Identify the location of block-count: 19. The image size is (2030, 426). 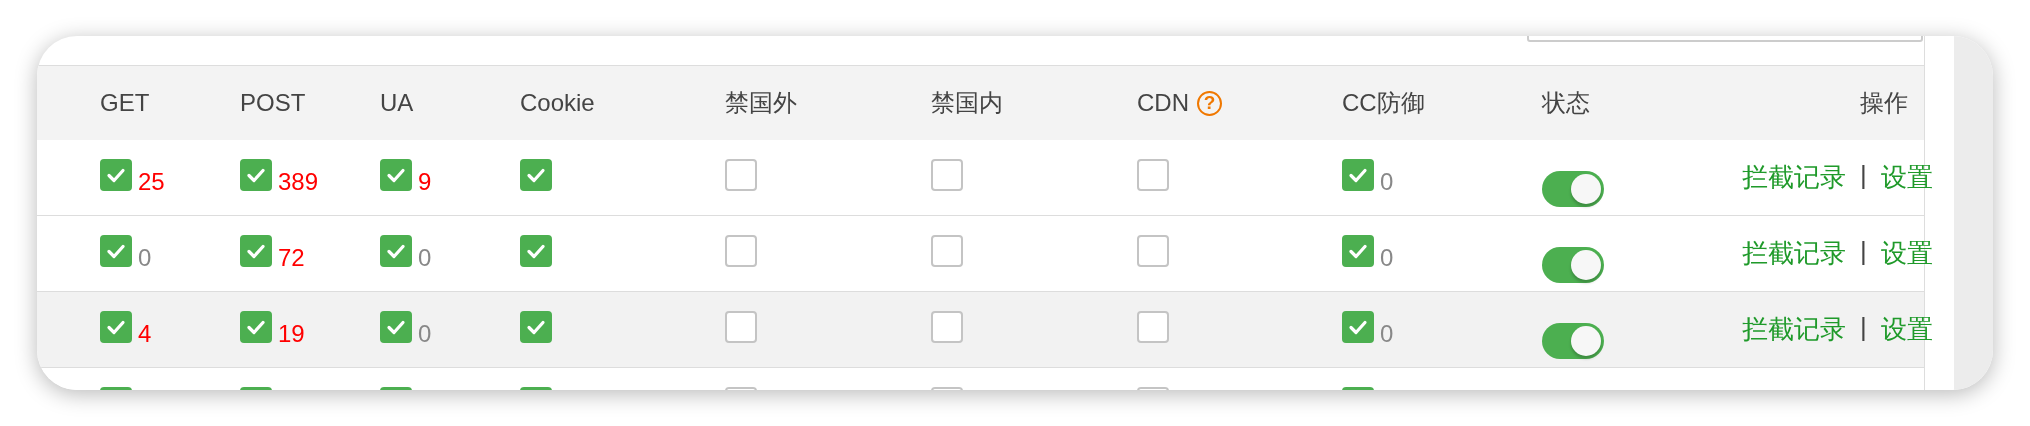
(291, 334).